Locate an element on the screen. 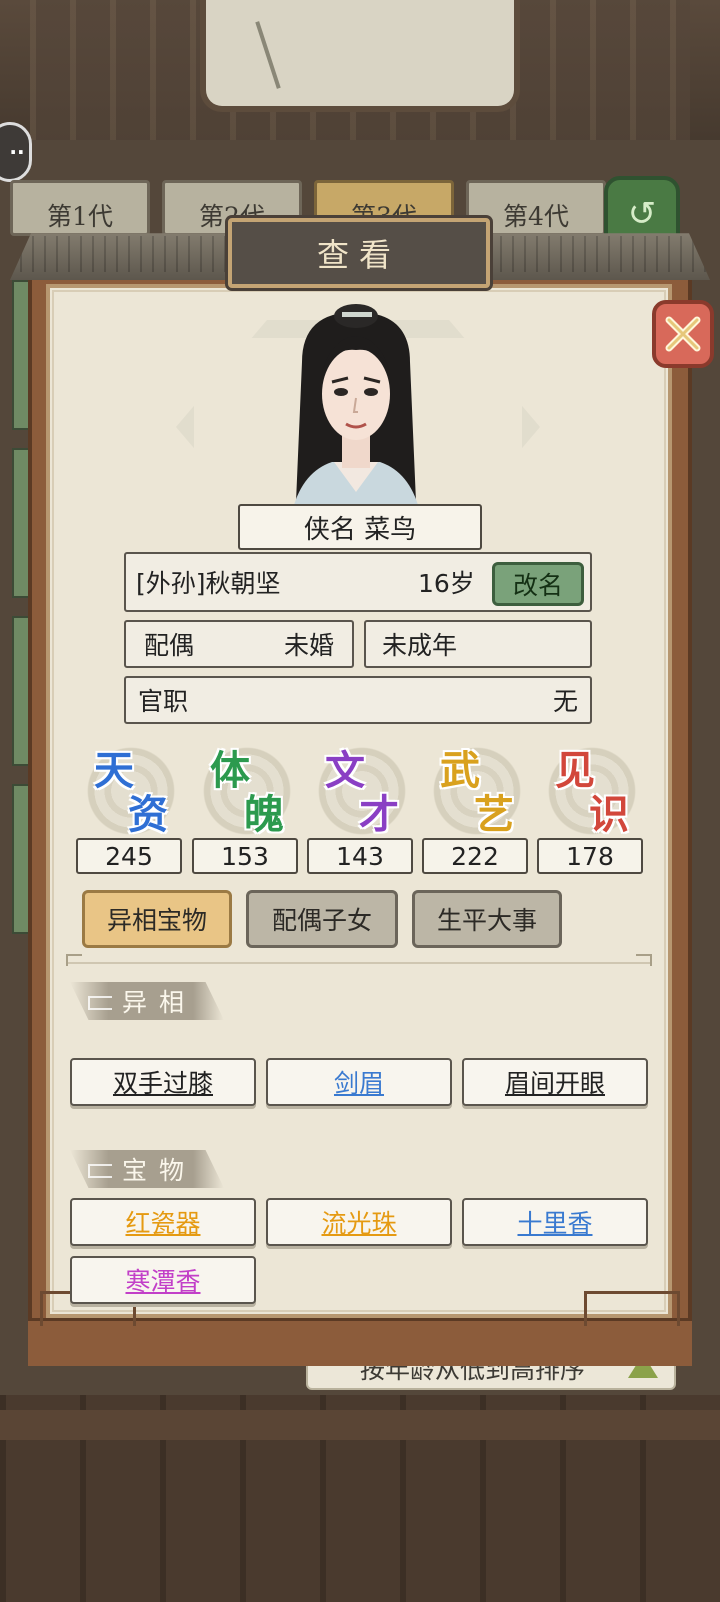 Image resolution: width=720 pixels, height=1602 pixels. rename-button: 改名 is located at coordinates (538, 584).